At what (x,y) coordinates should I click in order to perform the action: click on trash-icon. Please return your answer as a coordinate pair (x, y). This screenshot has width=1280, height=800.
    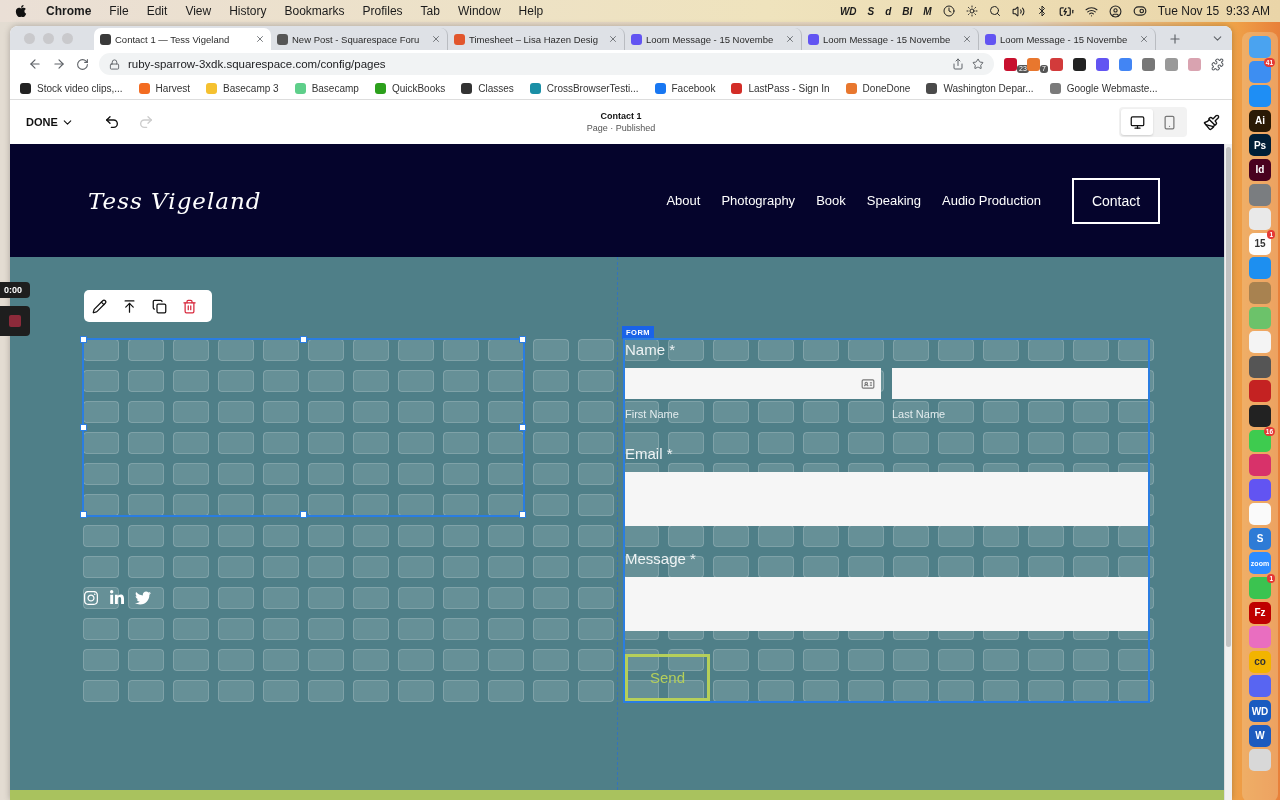
    Looking at the image, I should click on (189, 306).